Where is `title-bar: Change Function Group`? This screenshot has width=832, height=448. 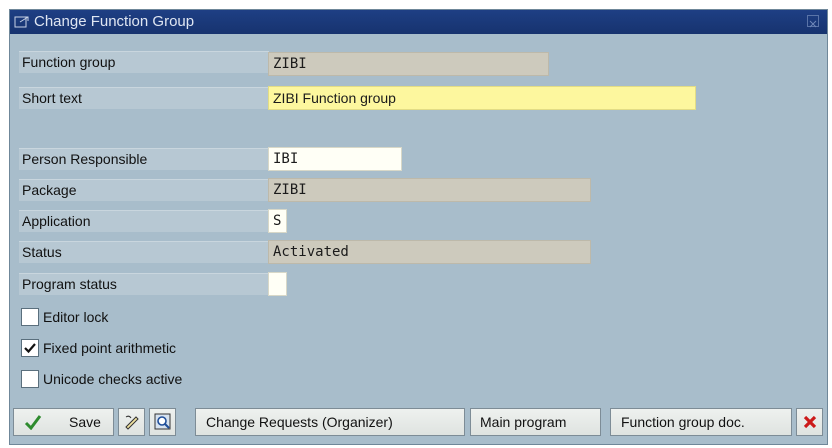 title-bar: Change Function Group is located at coordinates (418, 22).